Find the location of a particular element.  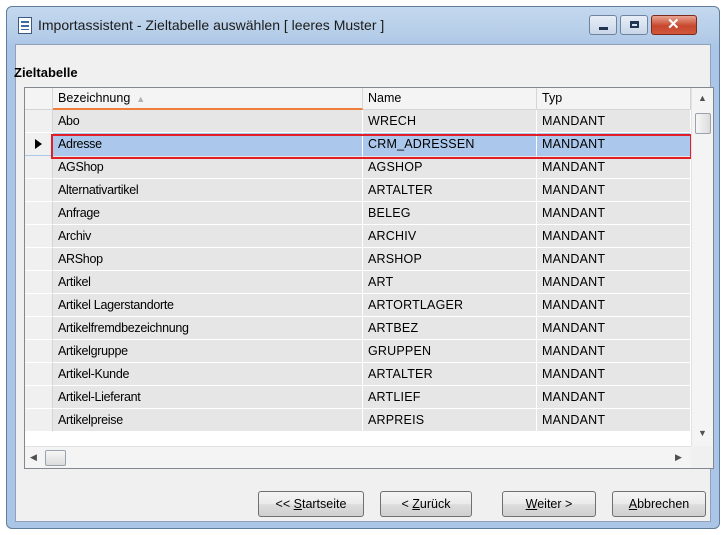

table-row: Artikel ART MANDANT is located at coordinates (358, 282).